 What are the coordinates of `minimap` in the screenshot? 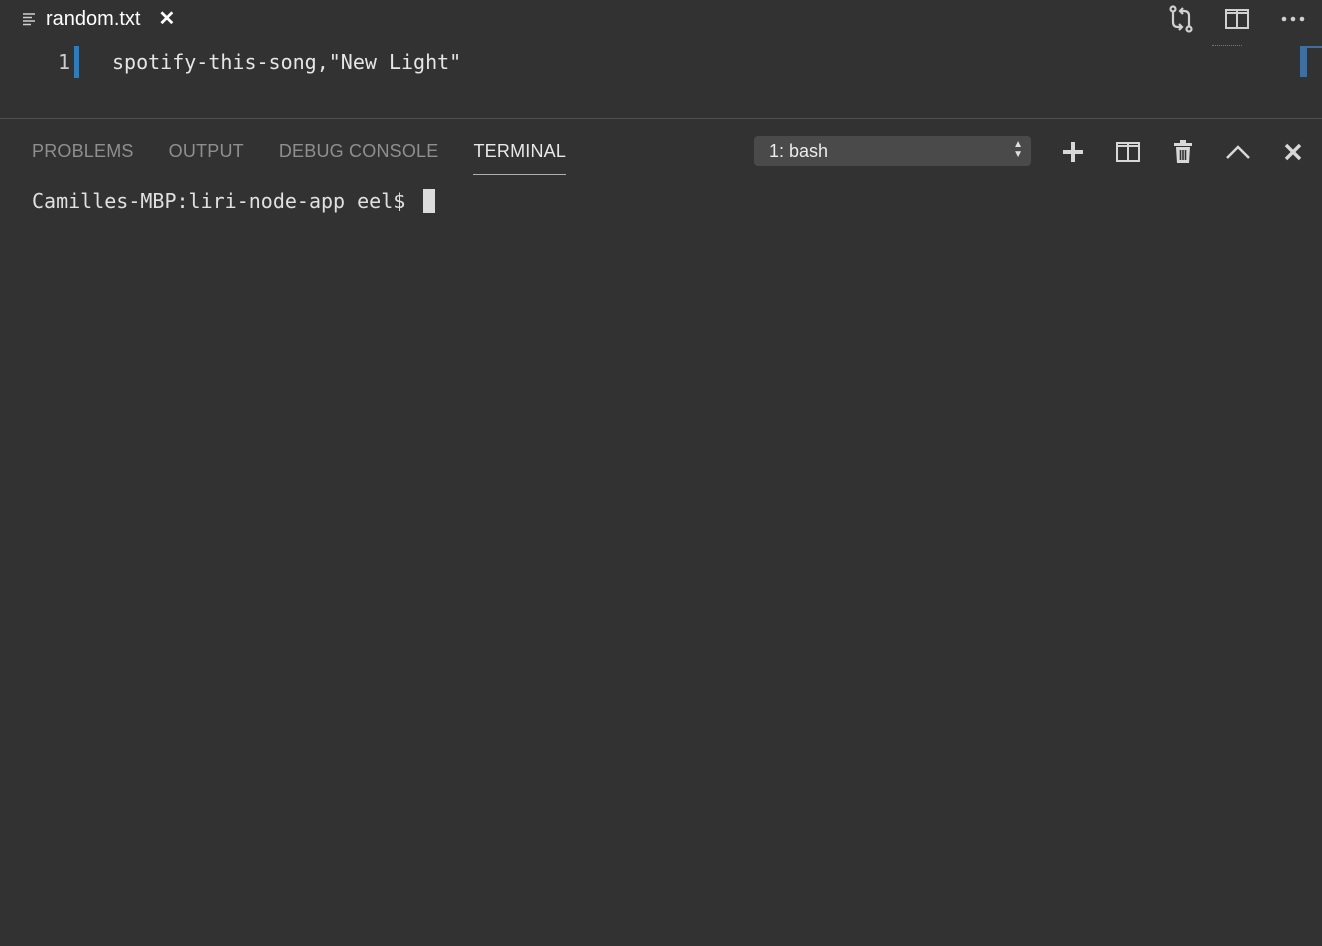 It's located at (1227, 46).